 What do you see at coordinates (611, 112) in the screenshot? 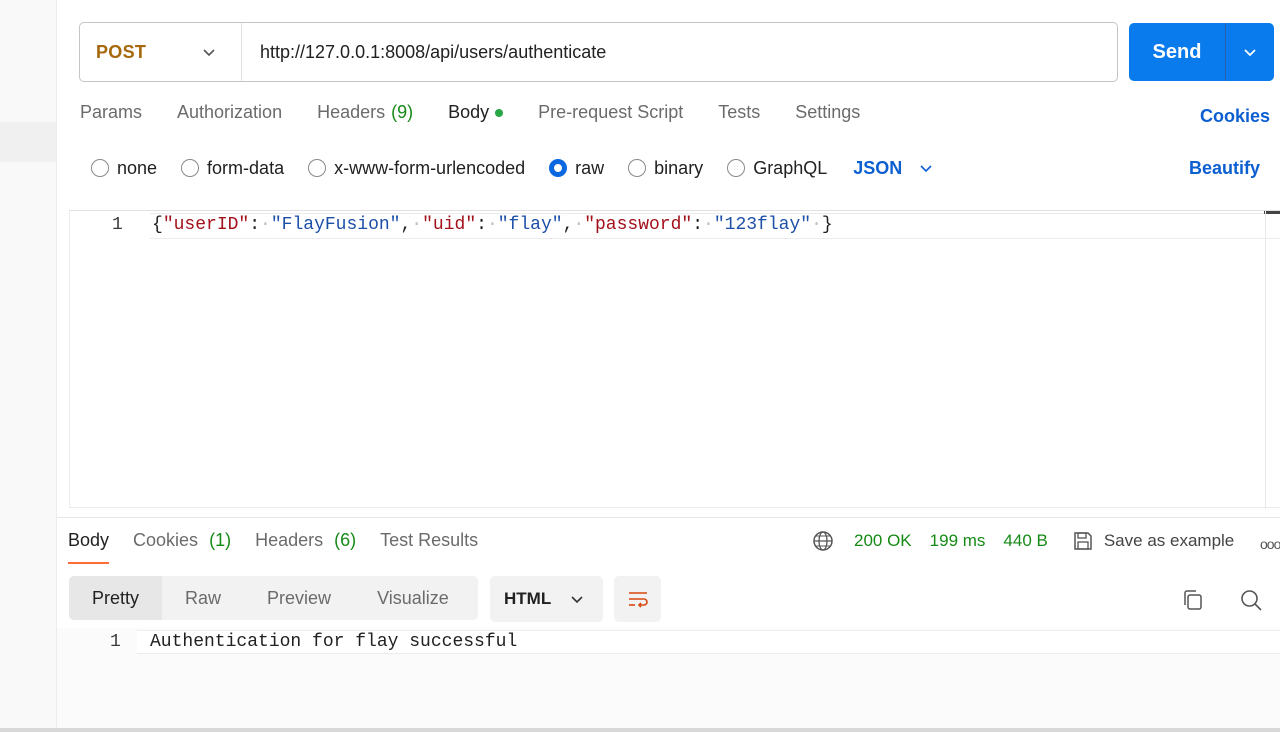
I see `tab-label: Pre-request Script` at bounding box center [611, 112].